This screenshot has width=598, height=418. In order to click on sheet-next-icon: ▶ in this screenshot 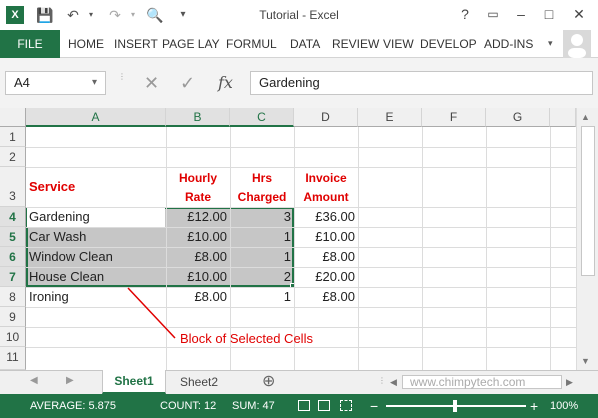, I will do `click(70, 380)`.